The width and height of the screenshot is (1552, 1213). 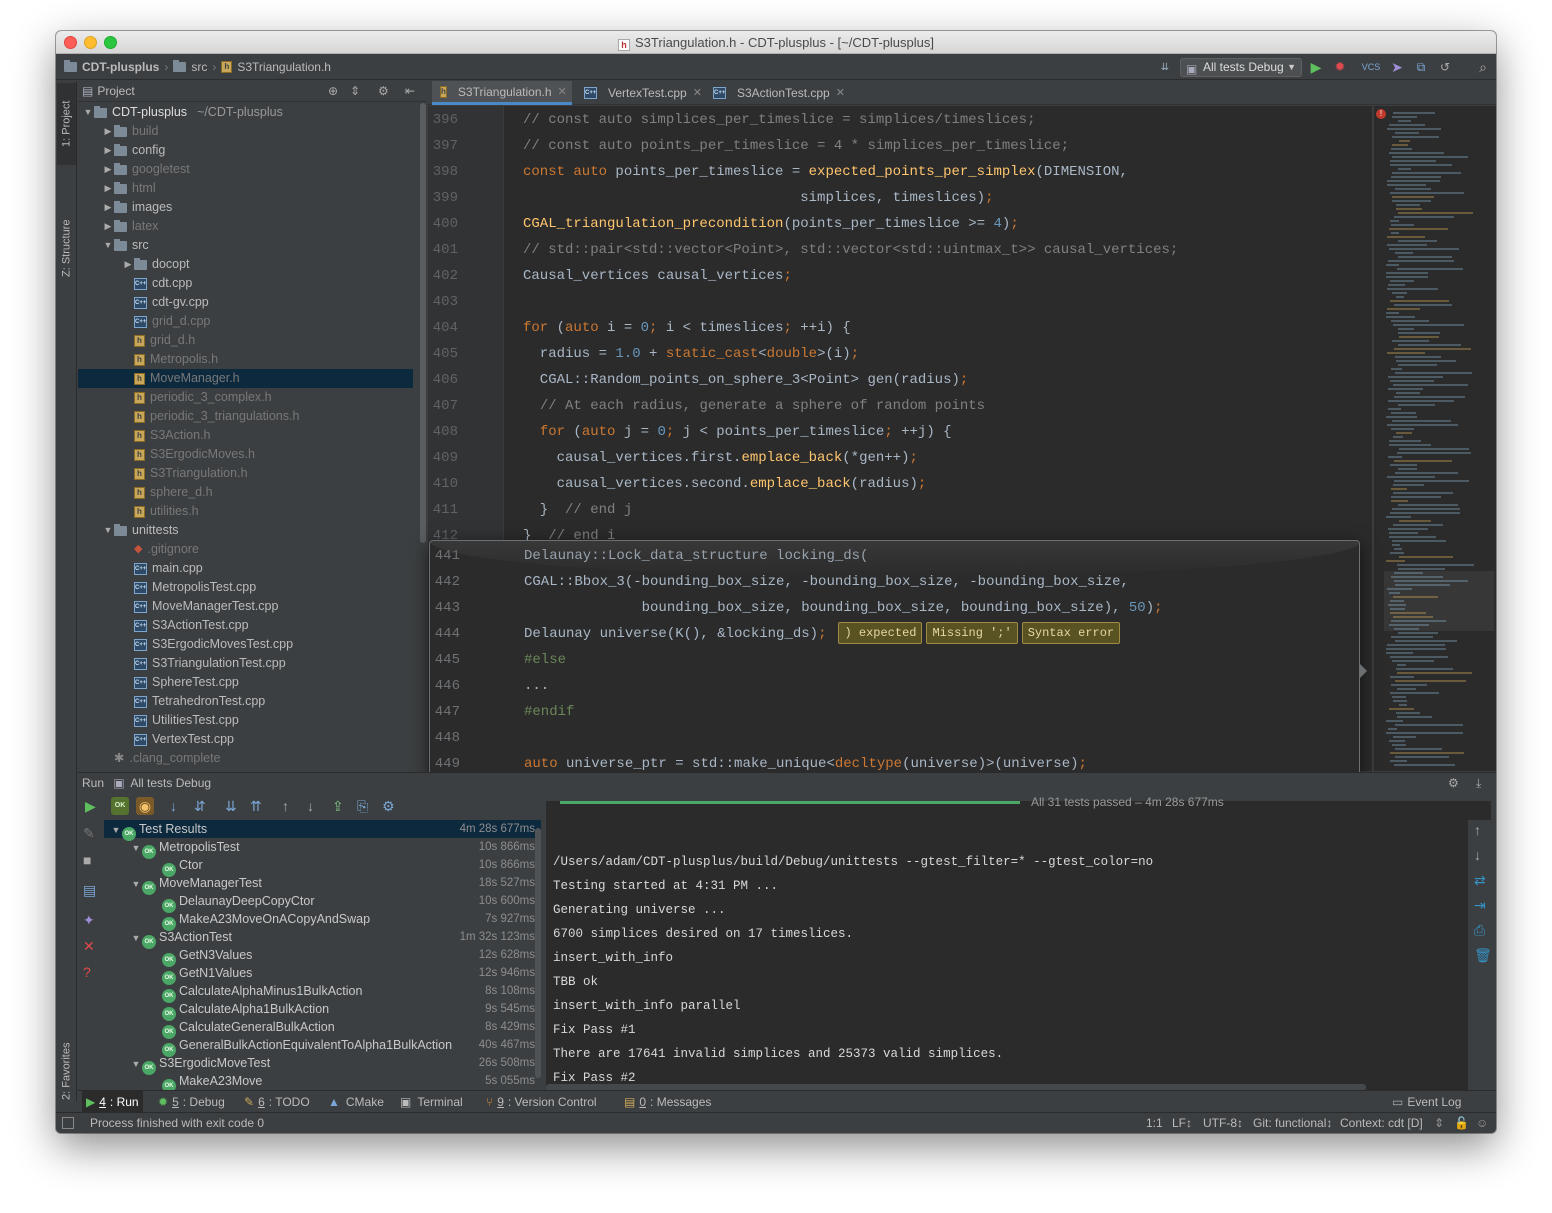 I want to click on tool-tab-debug: ✹ 5: Debug, so click(x=191, y=1102).